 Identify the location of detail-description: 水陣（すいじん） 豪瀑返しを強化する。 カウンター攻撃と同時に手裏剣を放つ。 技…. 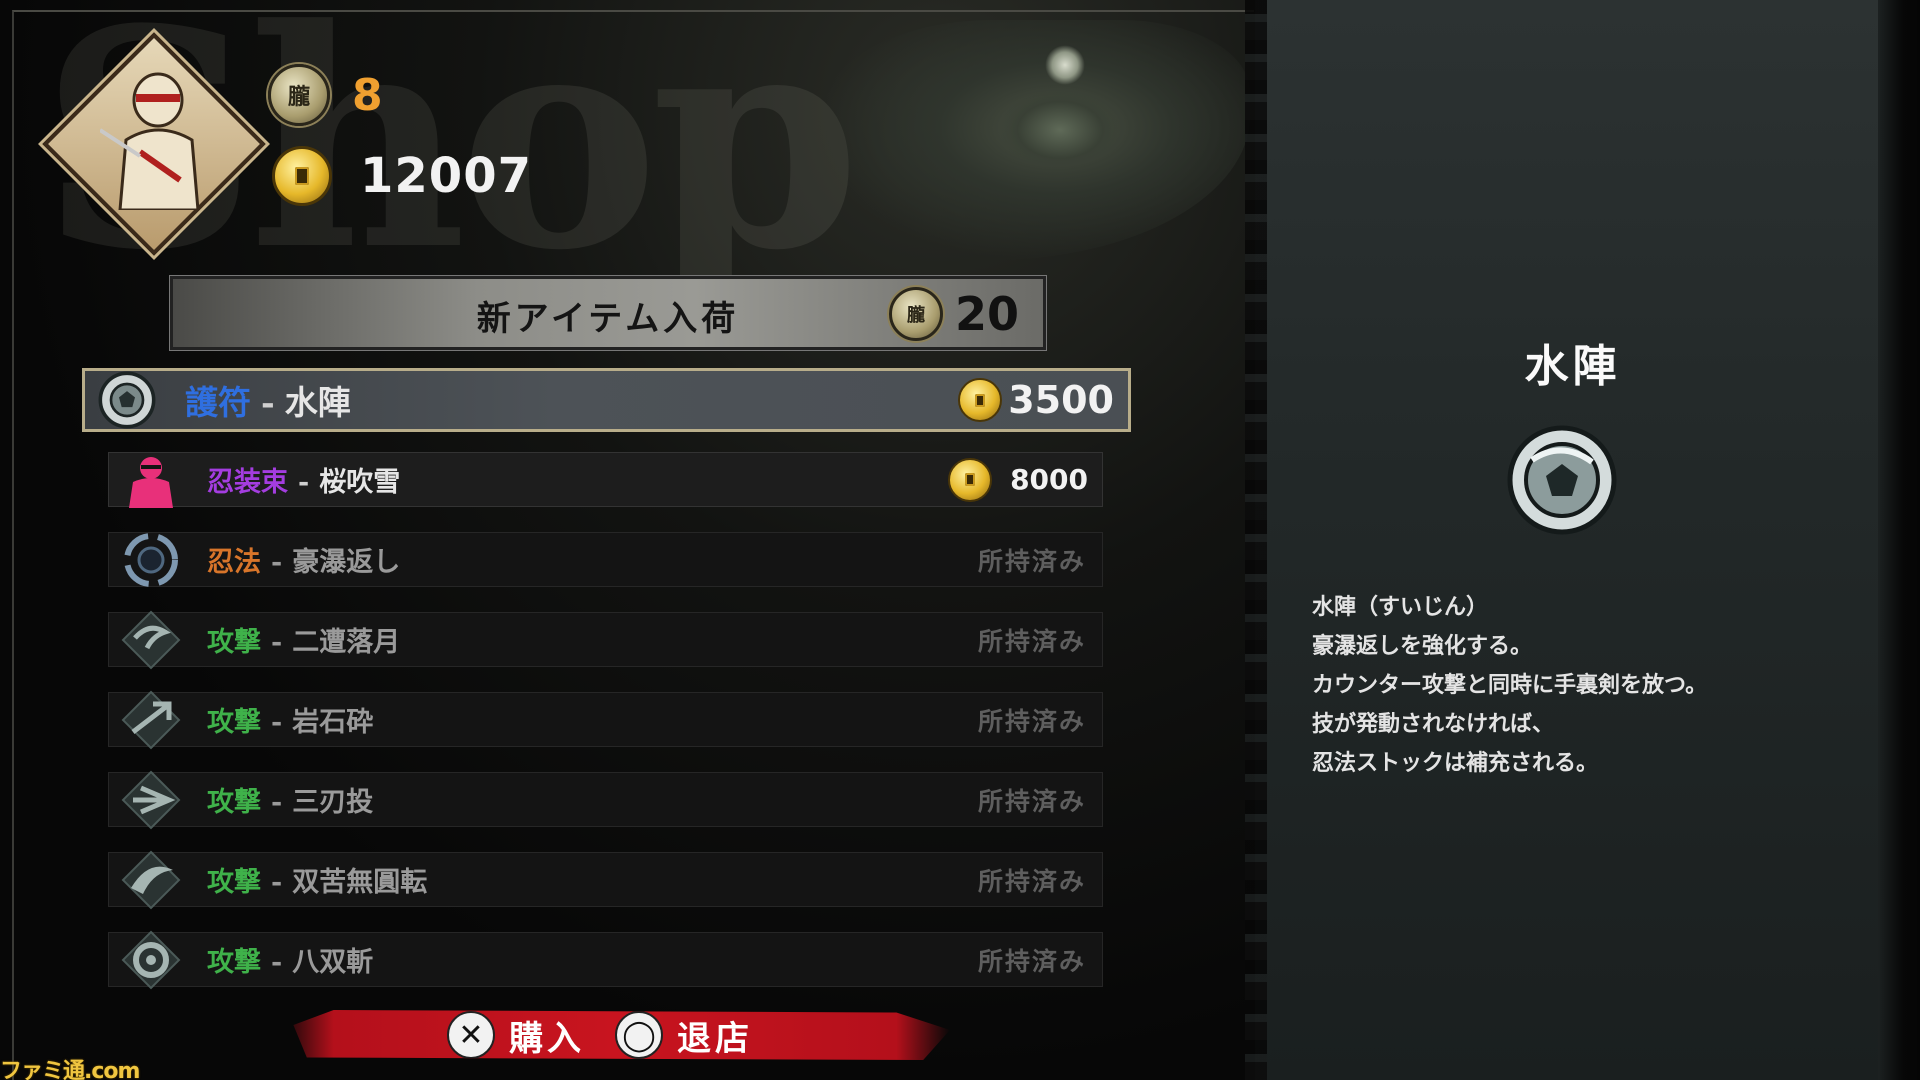
(1582, 685).